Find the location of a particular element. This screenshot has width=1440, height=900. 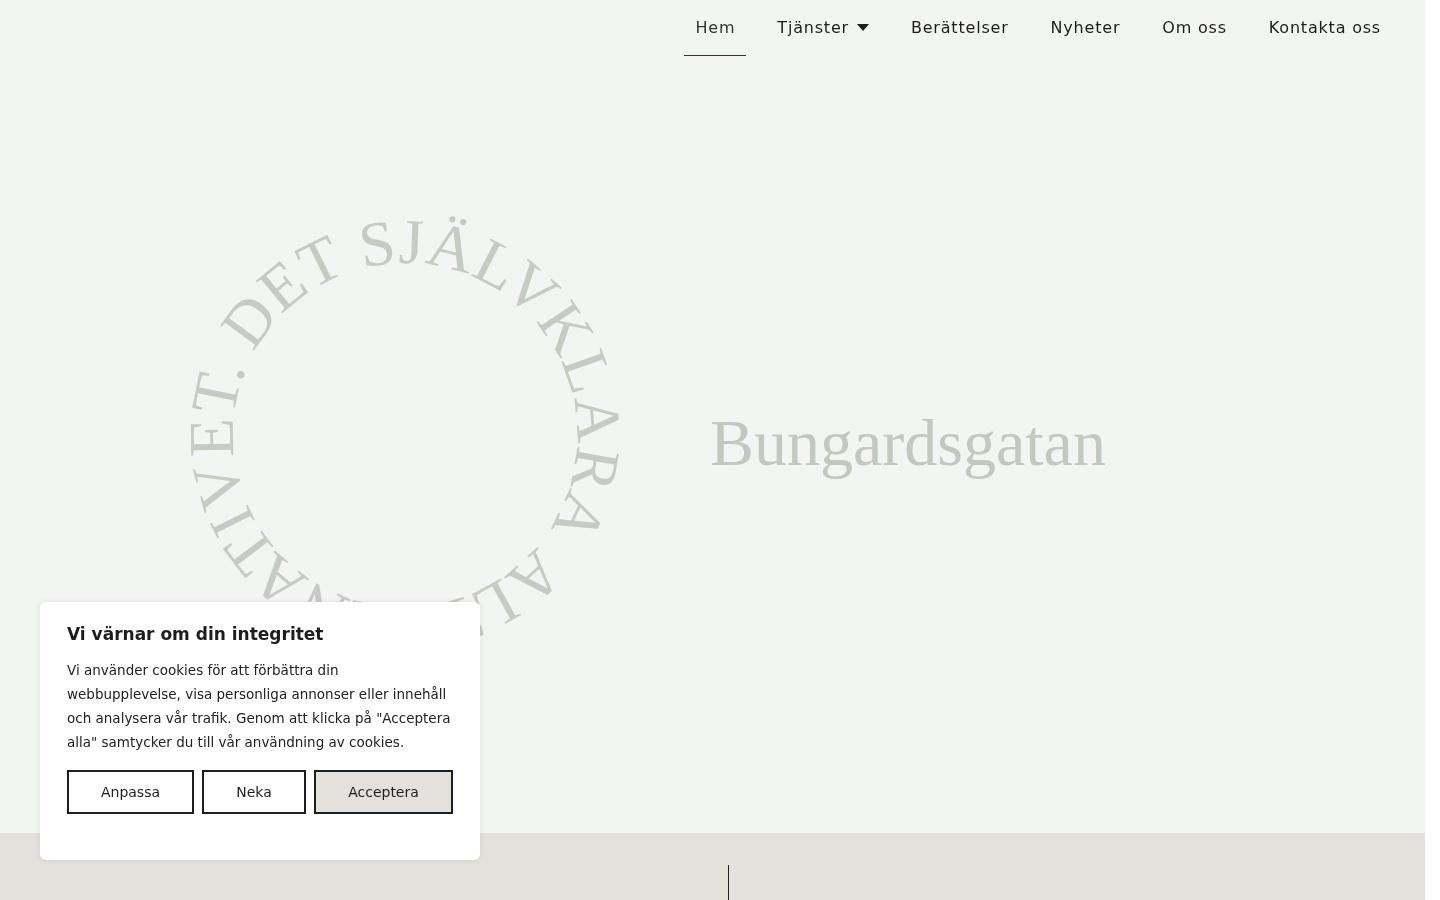

nav-link: Berättelser is located at coordinates (959, 28).